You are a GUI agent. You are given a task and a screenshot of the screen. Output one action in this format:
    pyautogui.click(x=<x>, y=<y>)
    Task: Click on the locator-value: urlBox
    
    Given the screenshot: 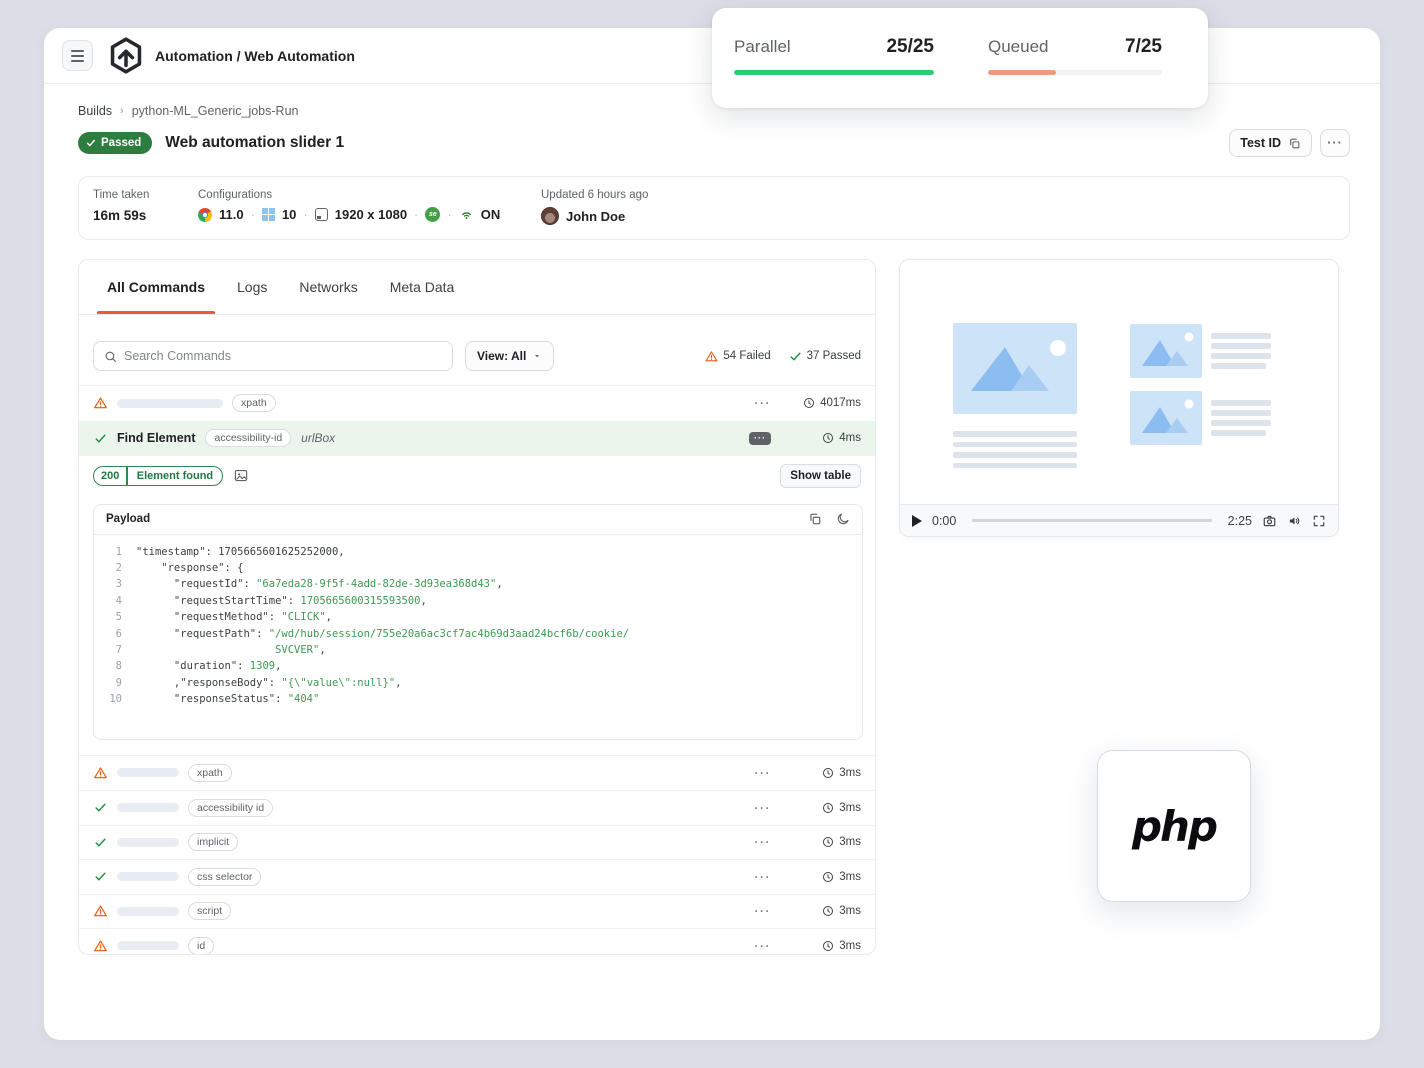 What is the action you would take?
    pyautogui.click(x=318, y=438)
    